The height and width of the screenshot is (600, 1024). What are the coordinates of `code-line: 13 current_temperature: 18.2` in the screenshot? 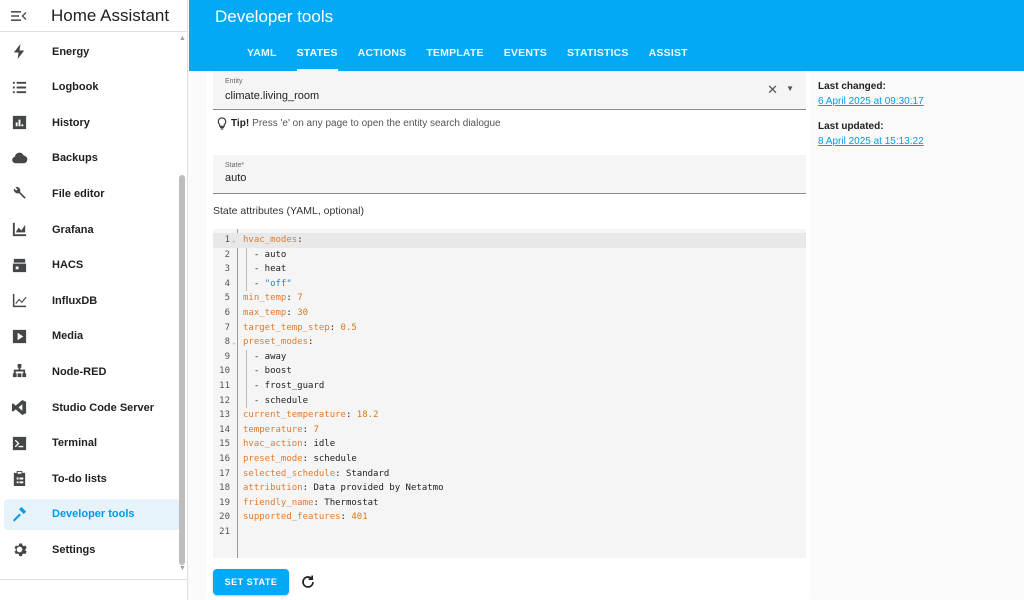 It's located at (509, 415).